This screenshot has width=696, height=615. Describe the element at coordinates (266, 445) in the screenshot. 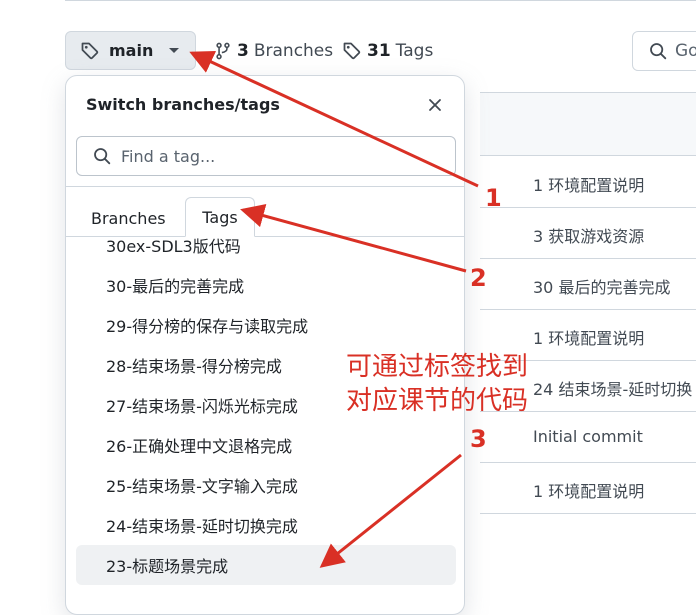

I see `tag-item: 26-正确处理中文退格完成` at that location.